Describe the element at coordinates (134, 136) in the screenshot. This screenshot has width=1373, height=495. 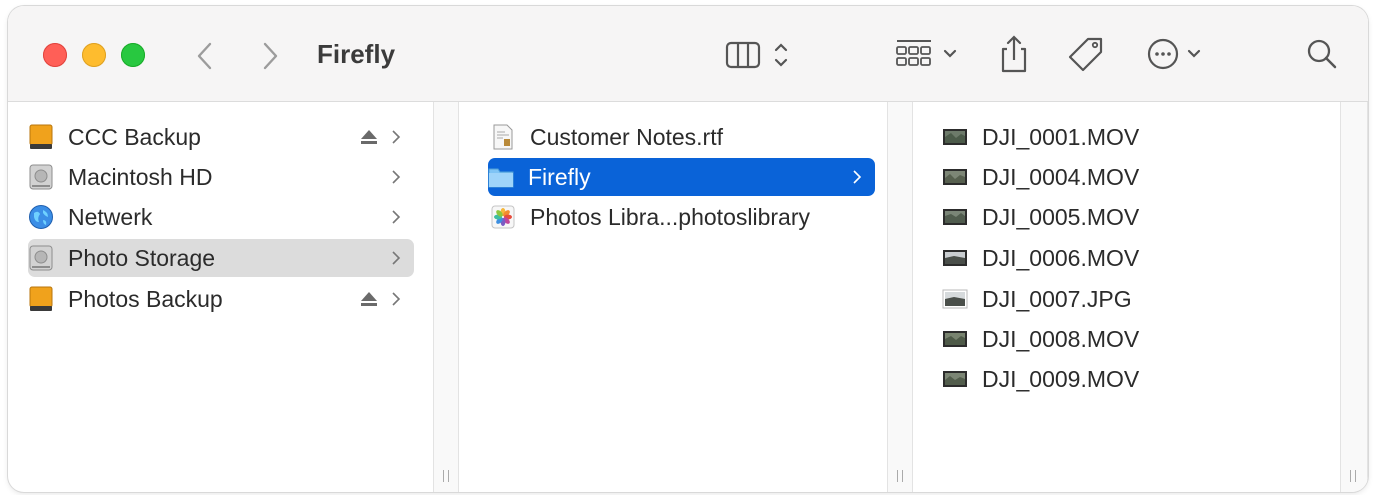
I see `list-item-label: CCC Backup` at that location.